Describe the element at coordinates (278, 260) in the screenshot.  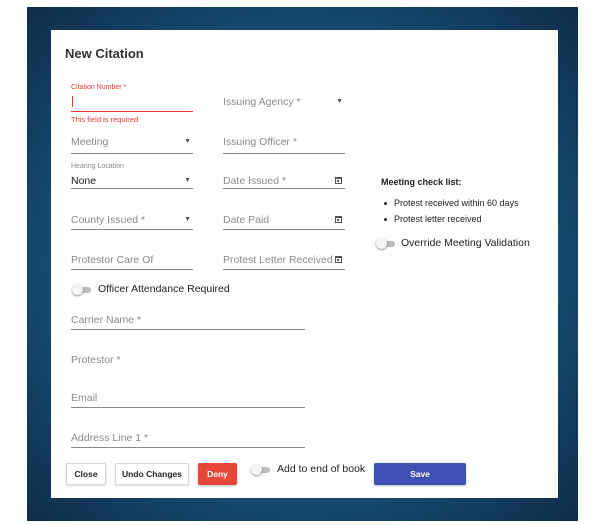
I see `protest-letter-received-placeholder: Protest Letter Received` at that location.